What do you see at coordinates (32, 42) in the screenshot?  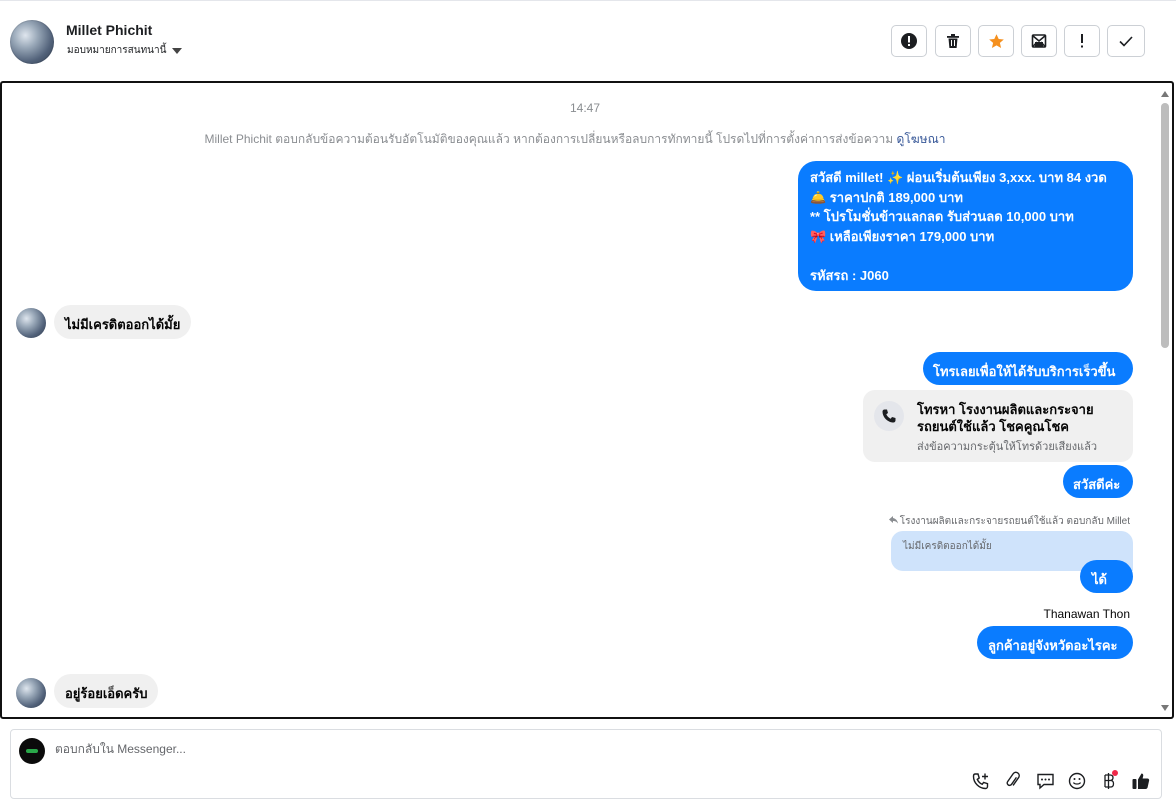 I see `contact-avatar` at bounding box center [32, 42].